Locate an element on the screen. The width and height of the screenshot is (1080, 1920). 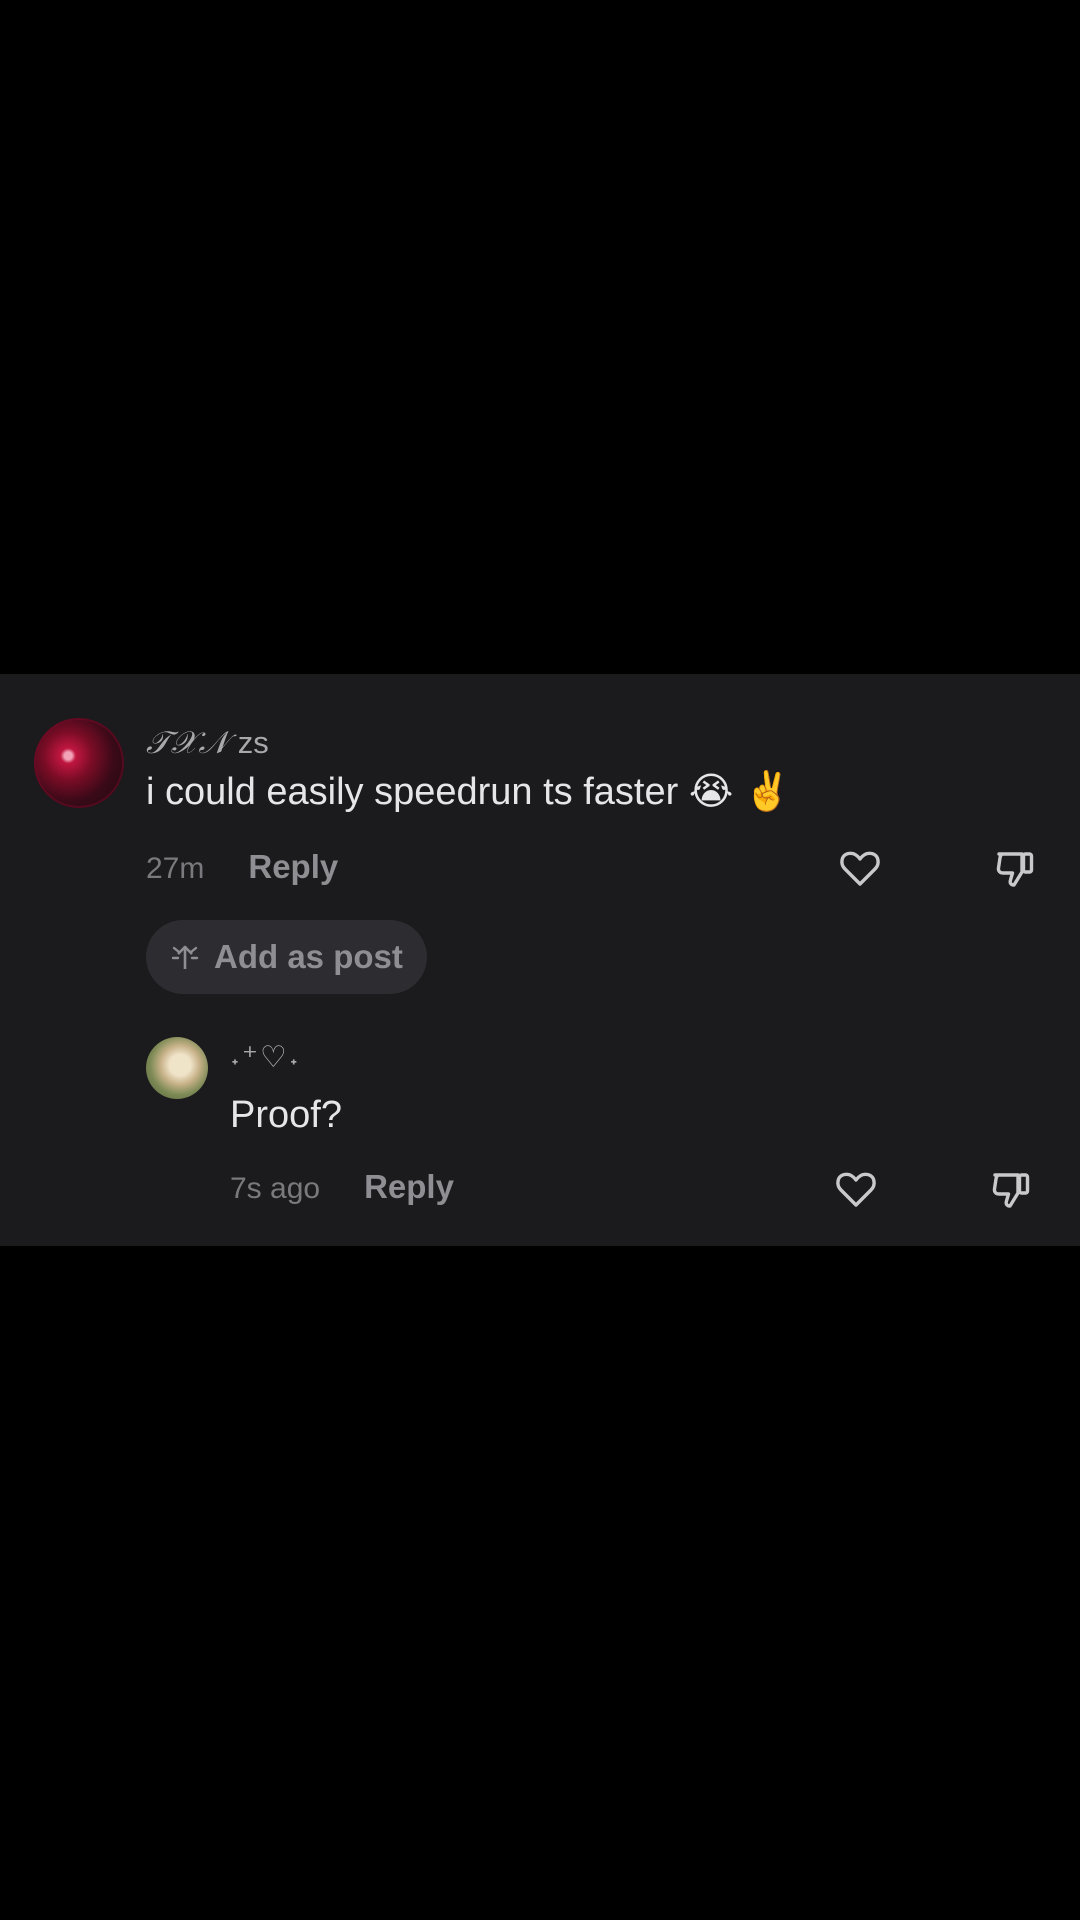
commenter-username: 𝒯𝒳𝒩 zs is located at coordinates (207, 743).